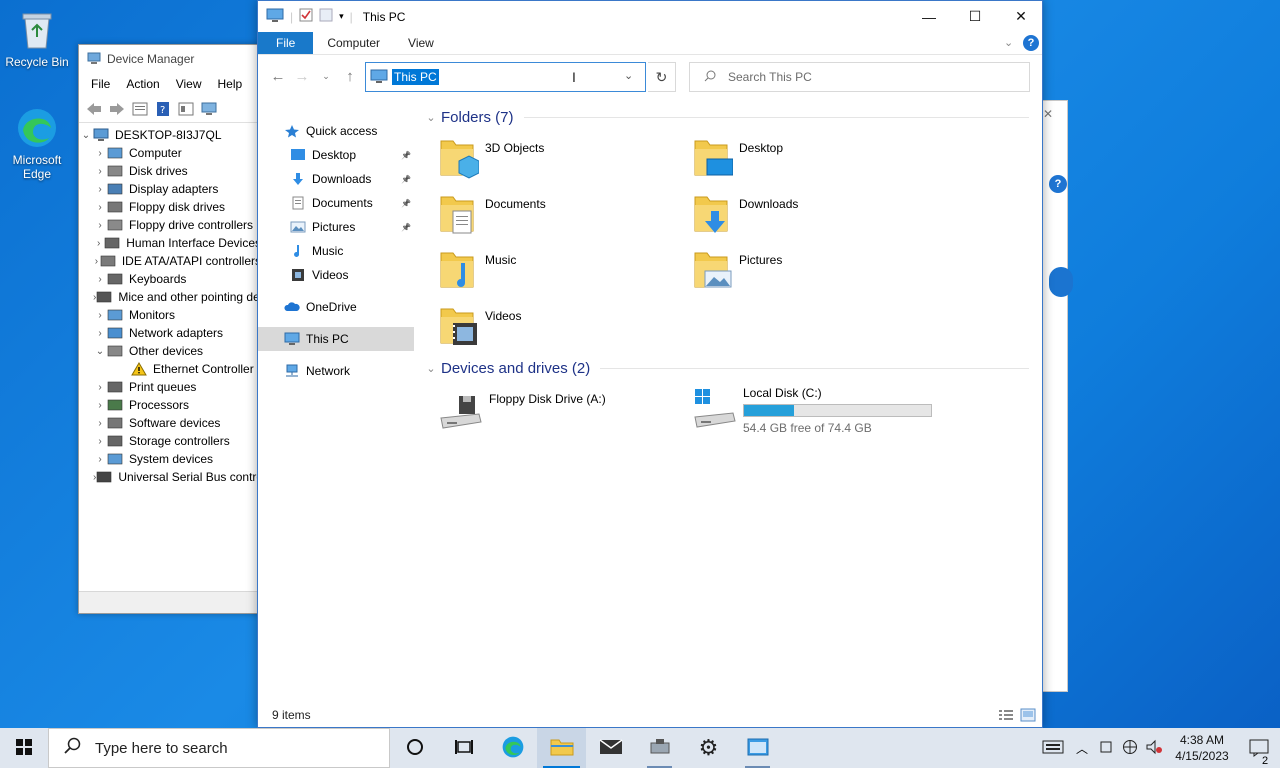  What do you see at coordinates (326, 16) in the screenshot?
I see `new-folder-icon` at bounding box center [326, 16].